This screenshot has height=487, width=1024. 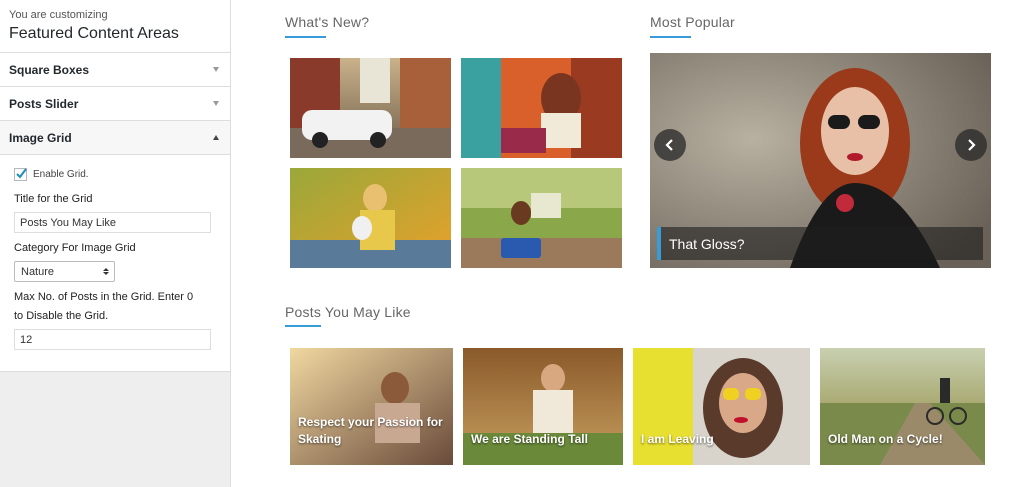 What do you see at coordinates (327, 22) in the screenshot?
I see `whats-new-heading: What's New?` at bounding box center [327, 22].